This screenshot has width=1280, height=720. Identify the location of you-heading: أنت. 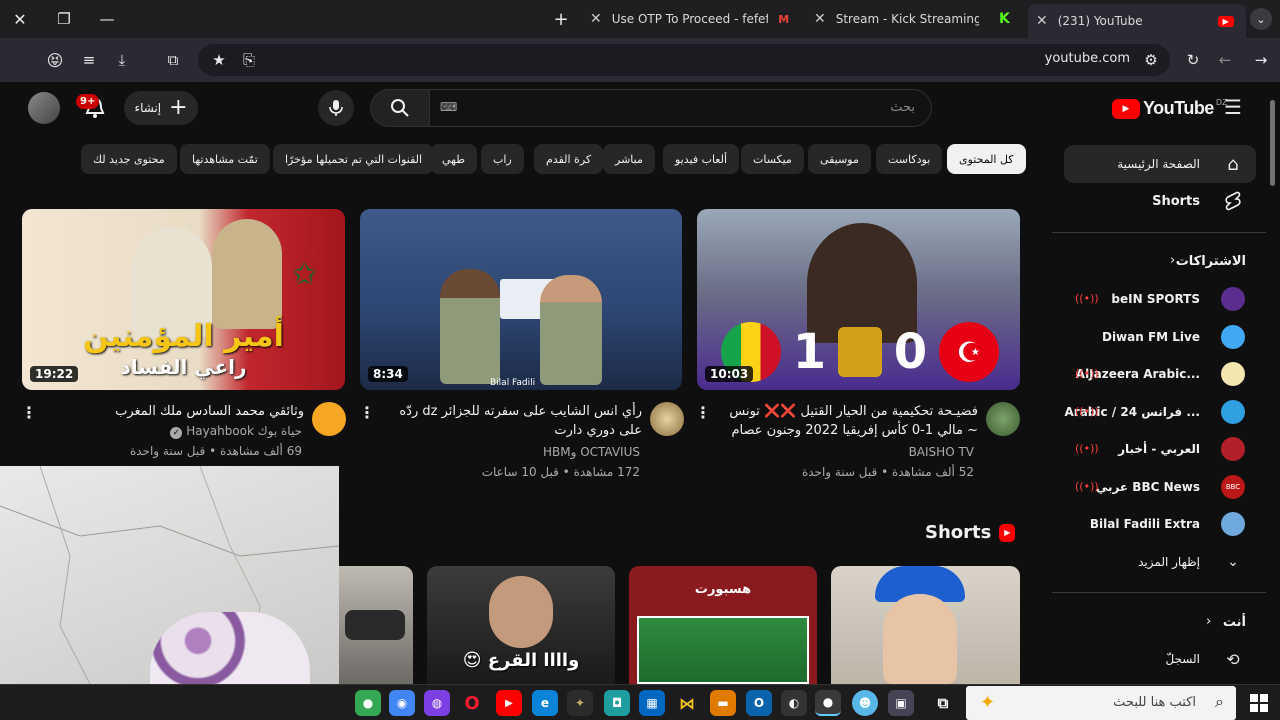
(1234, 622).